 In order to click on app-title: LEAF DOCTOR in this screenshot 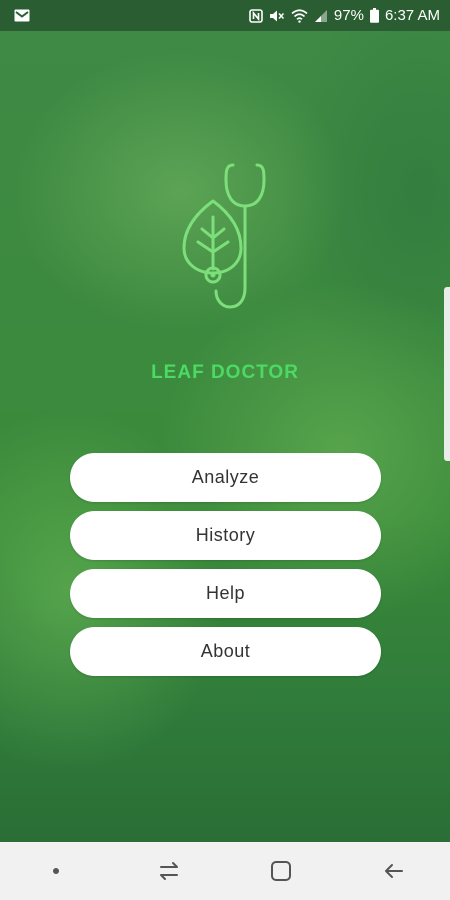, I will do `click(225, 372)`.